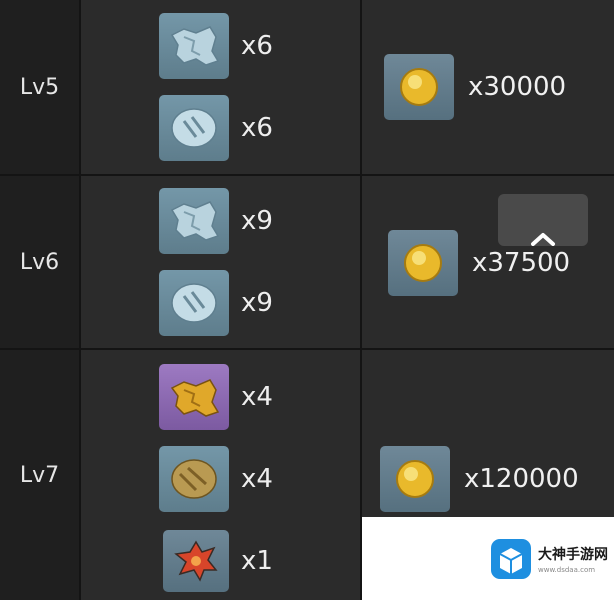 The image size is (614, 600). I want to click on level-label: Lv7, so click(39, 475).